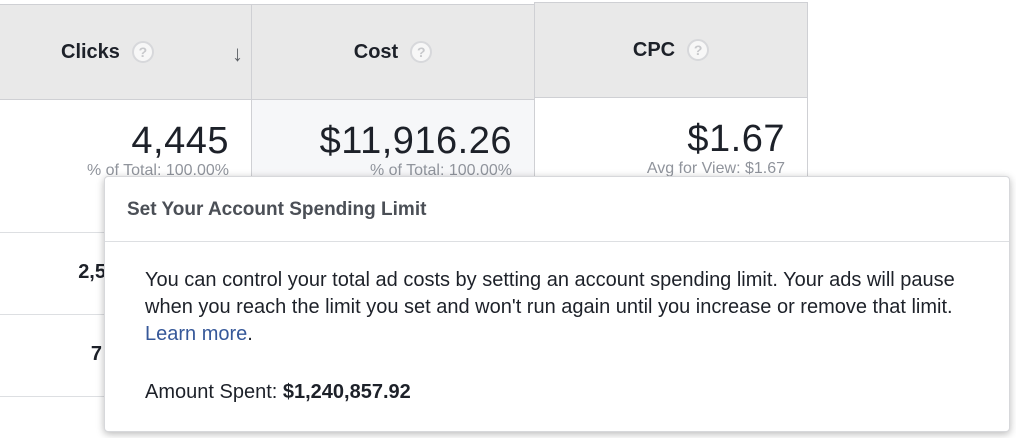 The width and height of the screenshot is (1016, 438). Describe the element at coordinates (196, 334) in the screenshot. I see `learn-more-link: Learn more` at that location.